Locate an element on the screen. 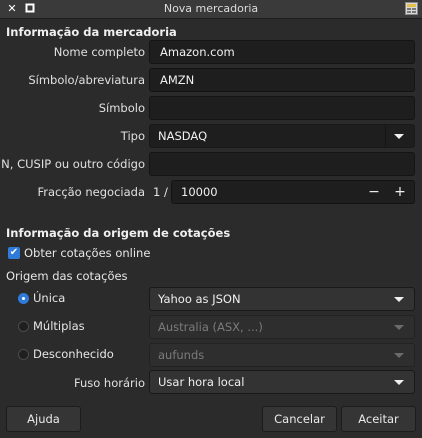 This screenshot has width=422, height=438. single-source-select: Yahoo as JSON is located at coordinates (282, 299).